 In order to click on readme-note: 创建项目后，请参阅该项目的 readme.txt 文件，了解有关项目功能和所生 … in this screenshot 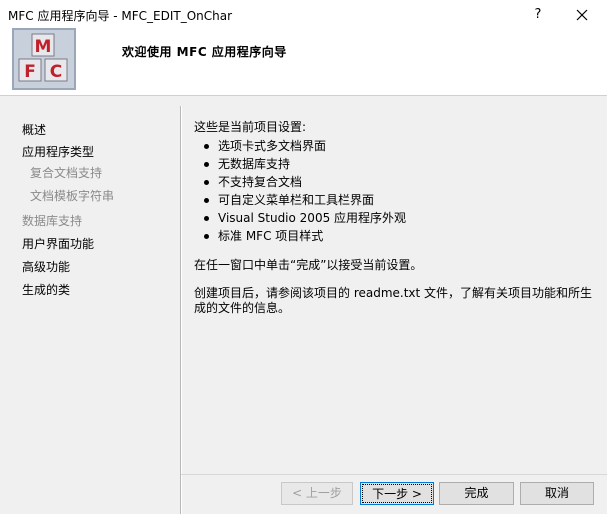, I will do `click(394, 301)`.